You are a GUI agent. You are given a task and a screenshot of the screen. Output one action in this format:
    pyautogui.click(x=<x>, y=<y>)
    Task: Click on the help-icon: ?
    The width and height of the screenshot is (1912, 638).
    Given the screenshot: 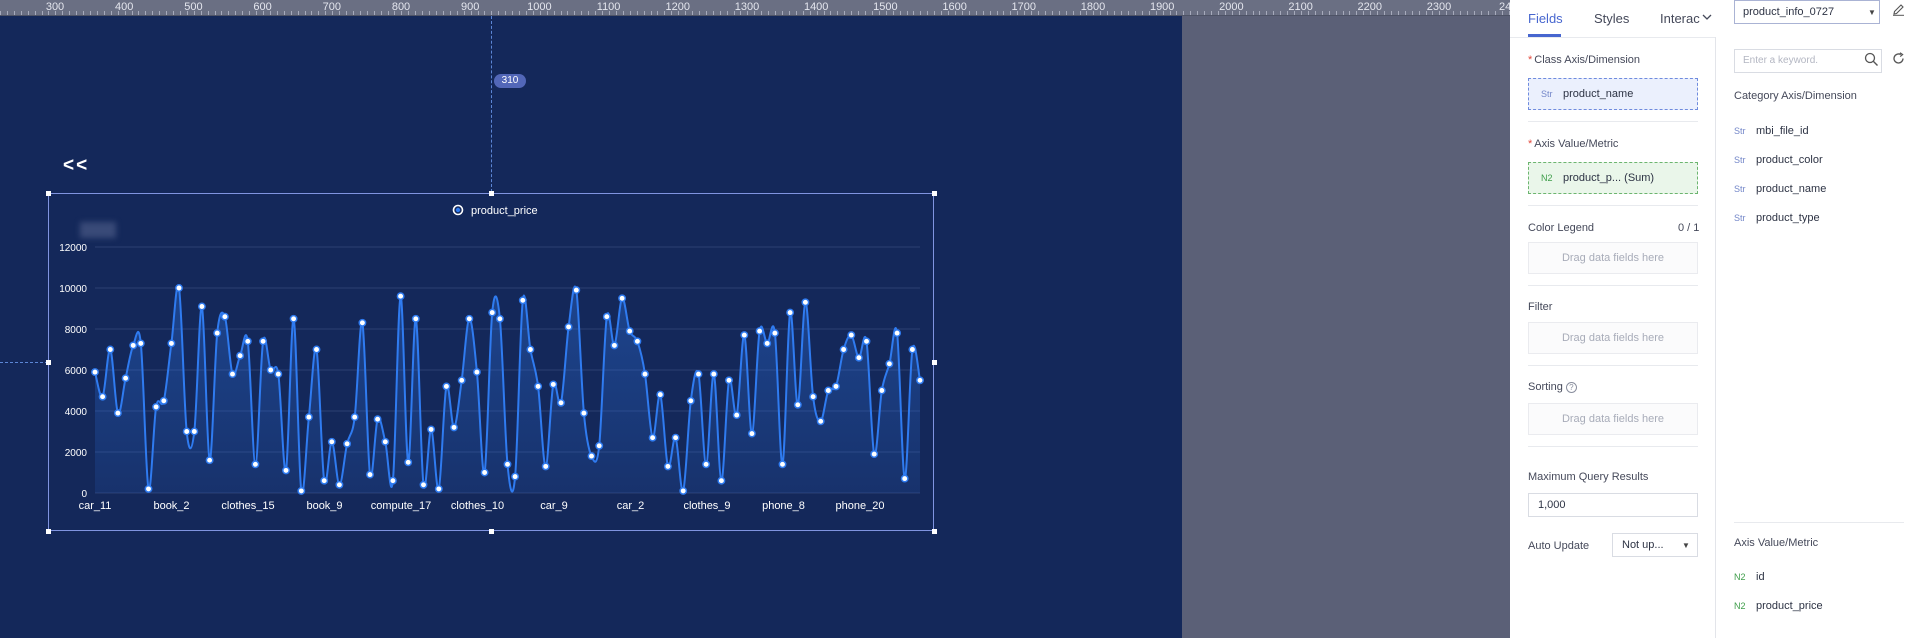 What is the action you would take?
    pyautogui.click(x=1571, y=387)
    